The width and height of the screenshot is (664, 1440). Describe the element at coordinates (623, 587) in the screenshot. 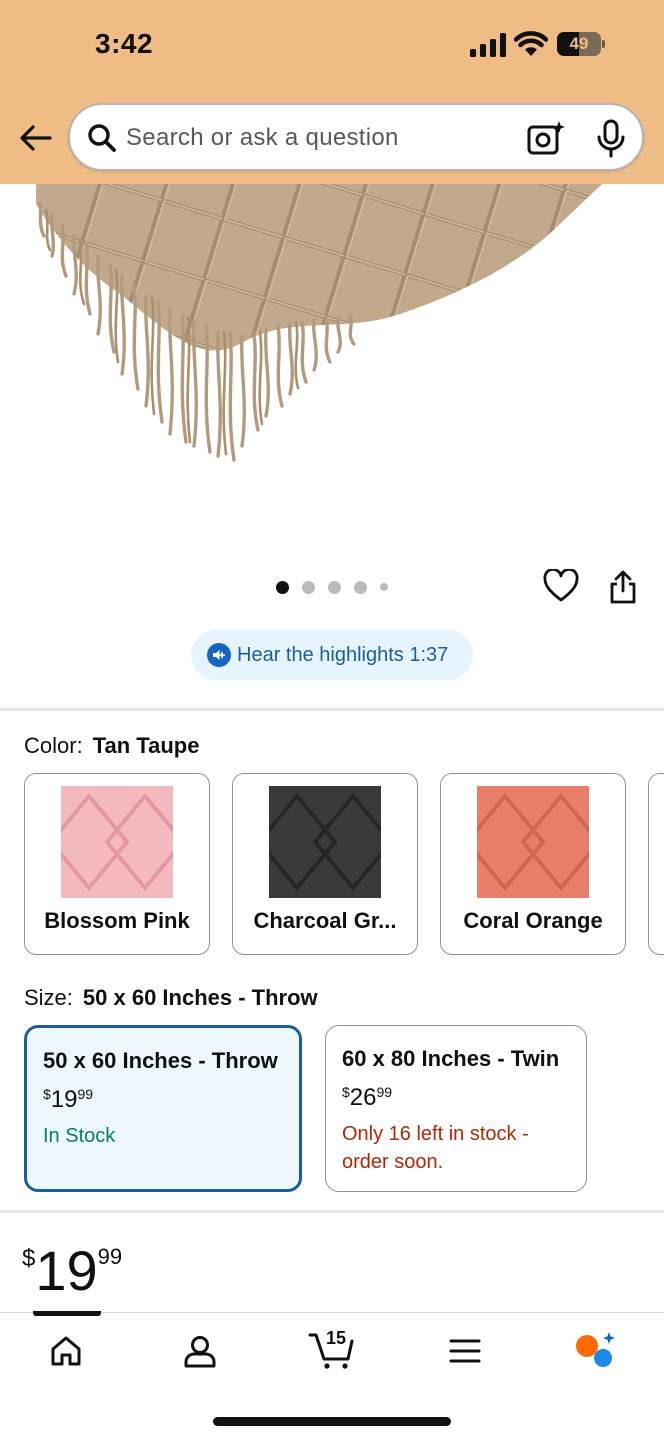

I see `share-icon` at that location.